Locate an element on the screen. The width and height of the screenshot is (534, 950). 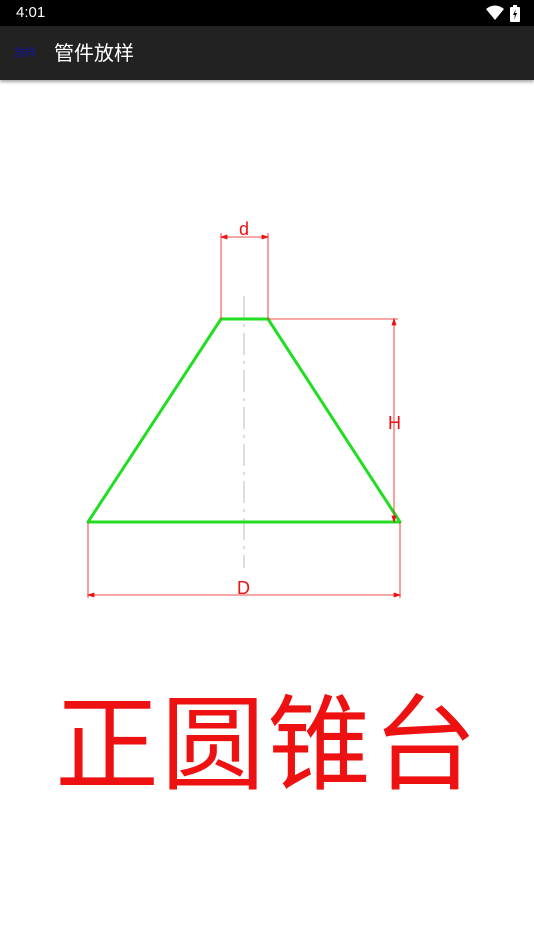
status-bar: 4:01 is located at coordinates (267, 13).